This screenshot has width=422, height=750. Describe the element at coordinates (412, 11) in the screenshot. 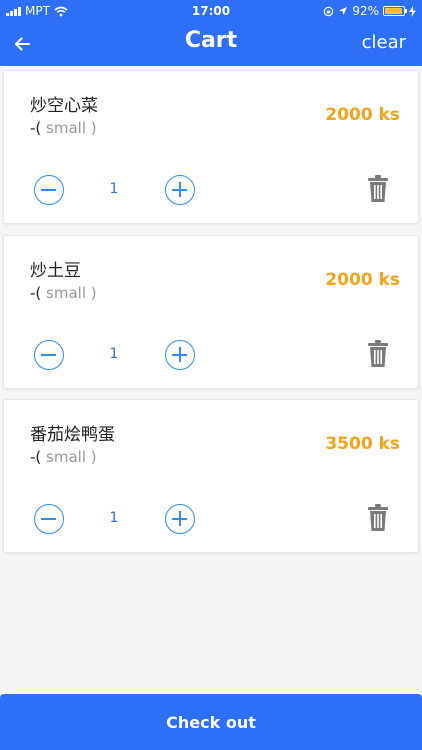

I see `charging-icon` at that location.